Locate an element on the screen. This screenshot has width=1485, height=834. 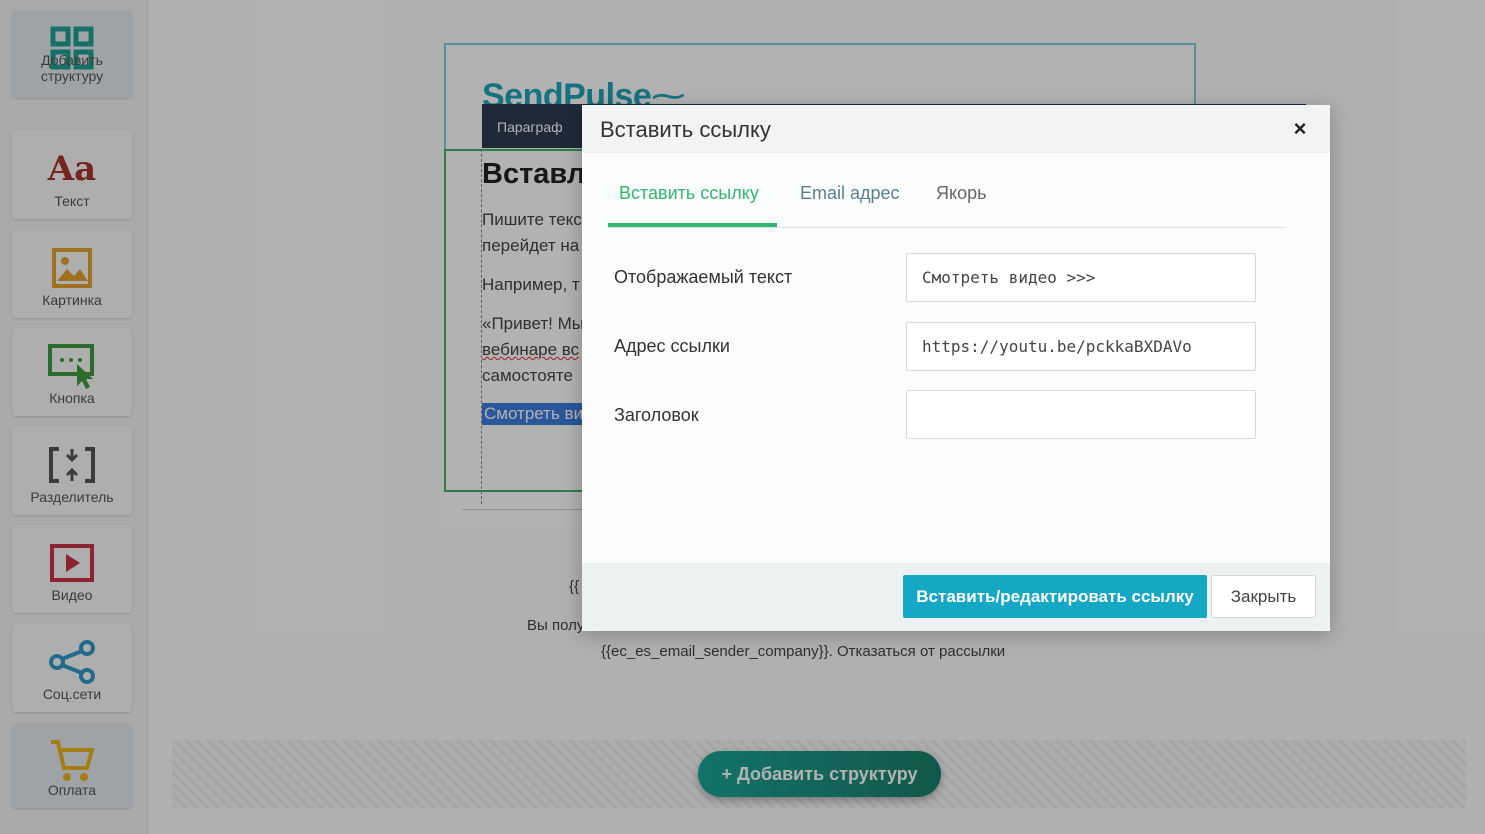
close-button: Закрыть is located at coordinates (1263, 596).